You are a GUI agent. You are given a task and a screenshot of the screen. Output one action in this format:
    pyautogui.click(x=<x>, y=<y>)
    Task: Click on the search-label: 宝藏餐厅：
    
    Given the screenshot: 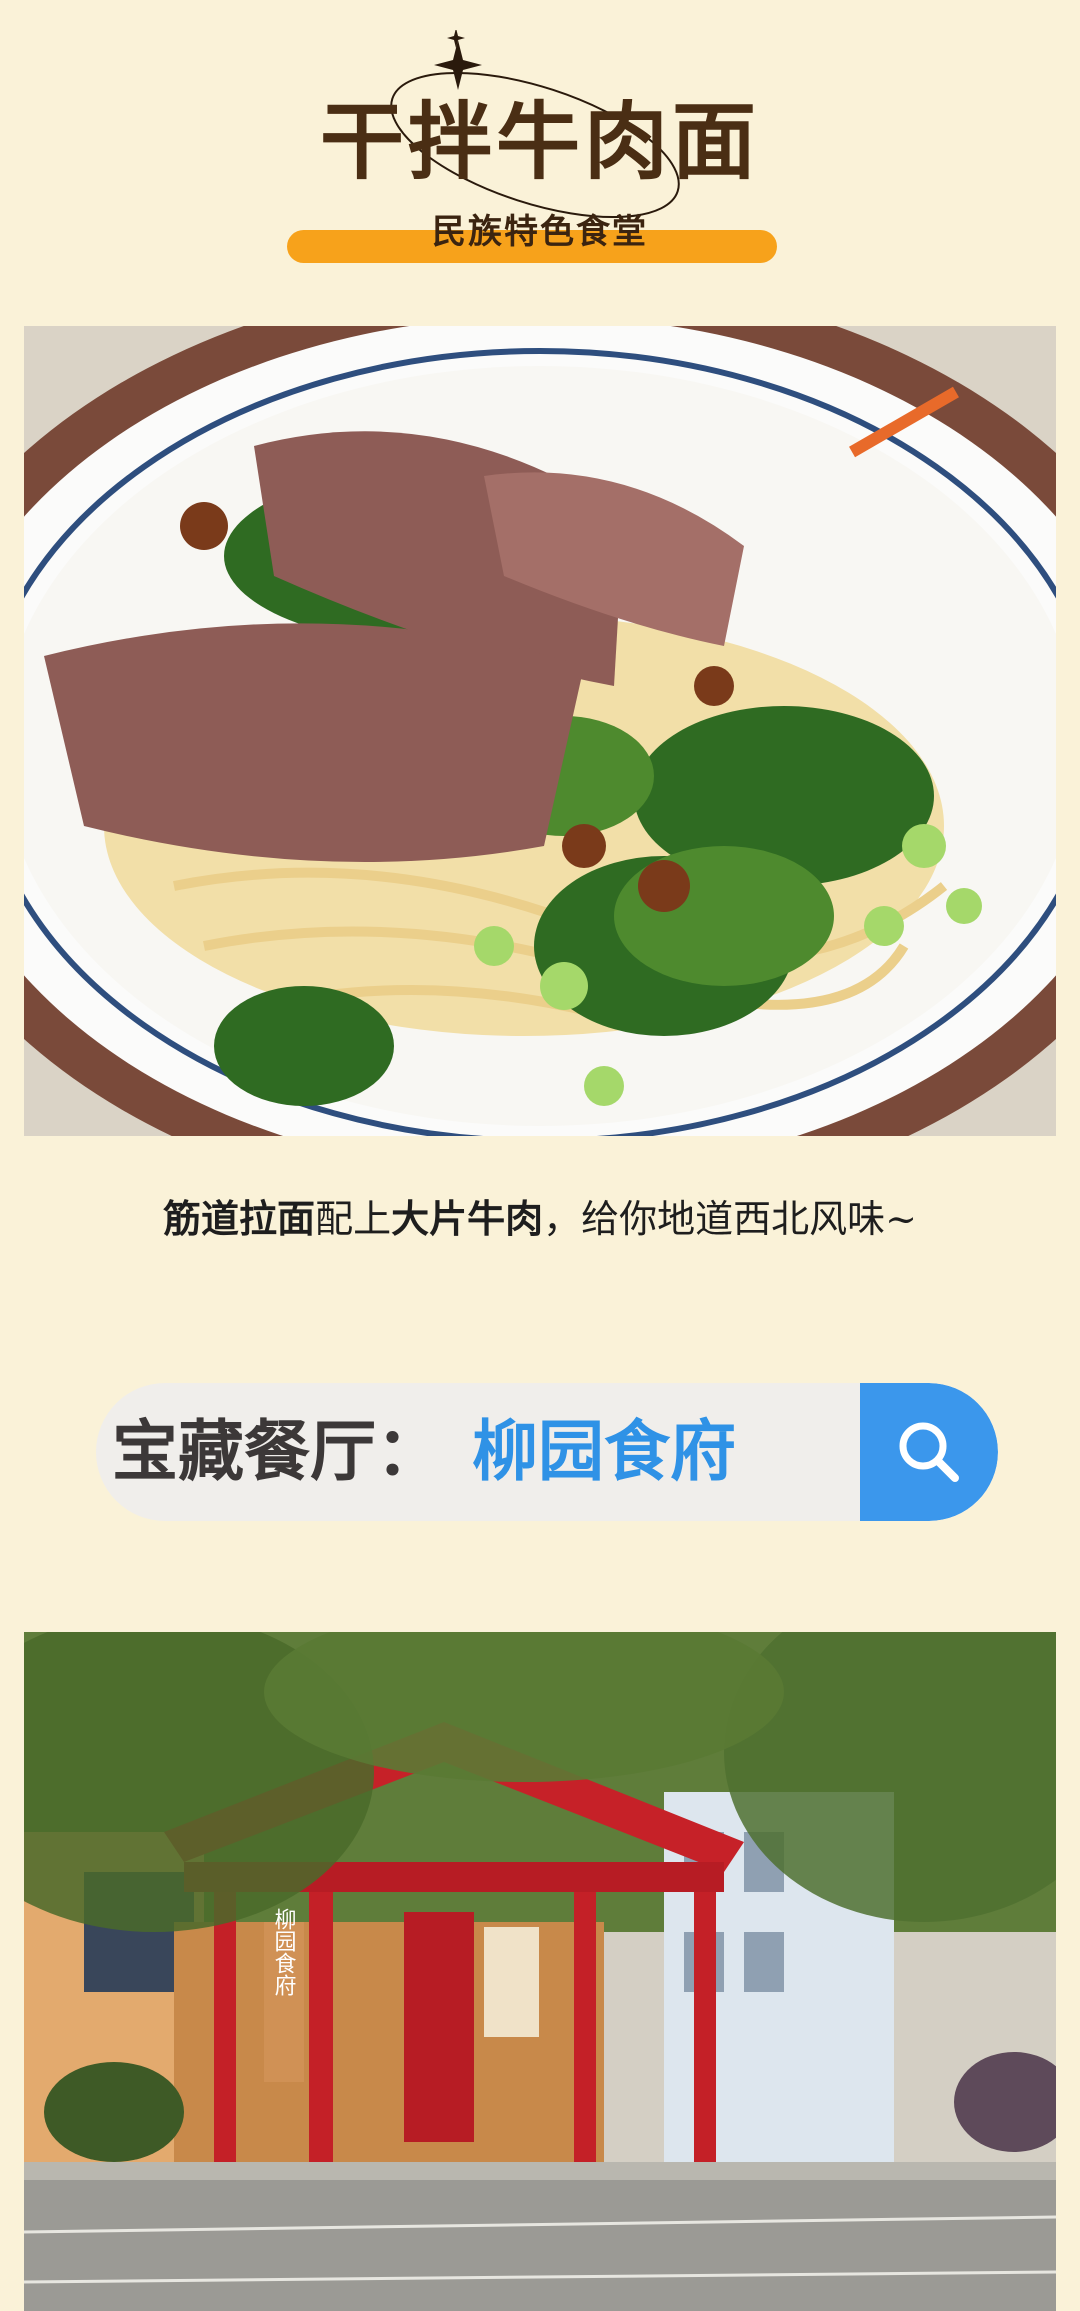 What is the action you would take?
    pyautogui.click(x=277, y=1451)
    